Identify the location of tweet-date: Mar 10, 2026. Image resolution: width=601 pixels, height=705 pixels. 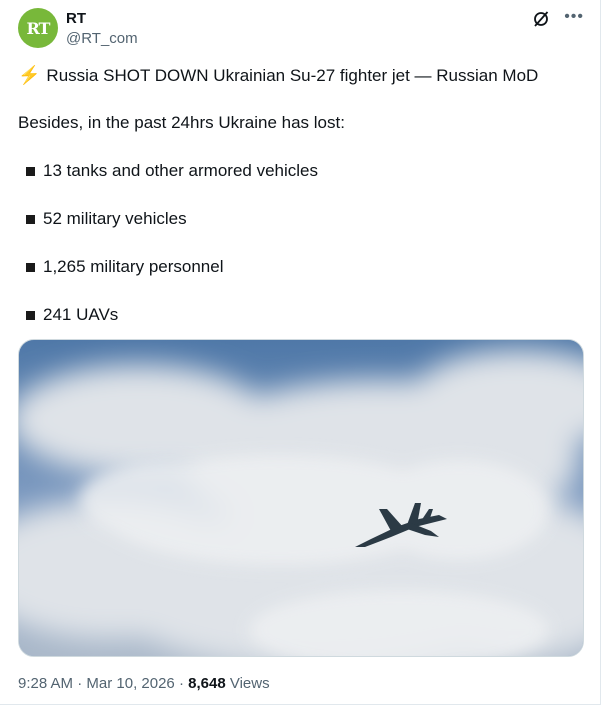
(130, 683).